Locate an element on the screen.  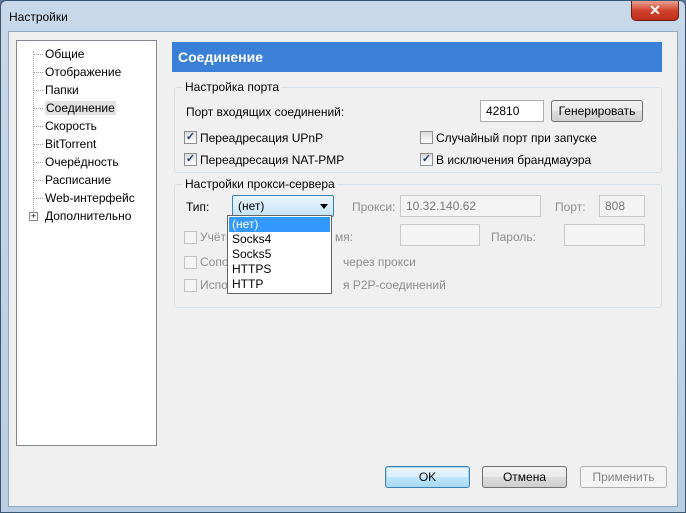
sidebar-item-scheduler: Расписание is located at coordinates (78, 180).